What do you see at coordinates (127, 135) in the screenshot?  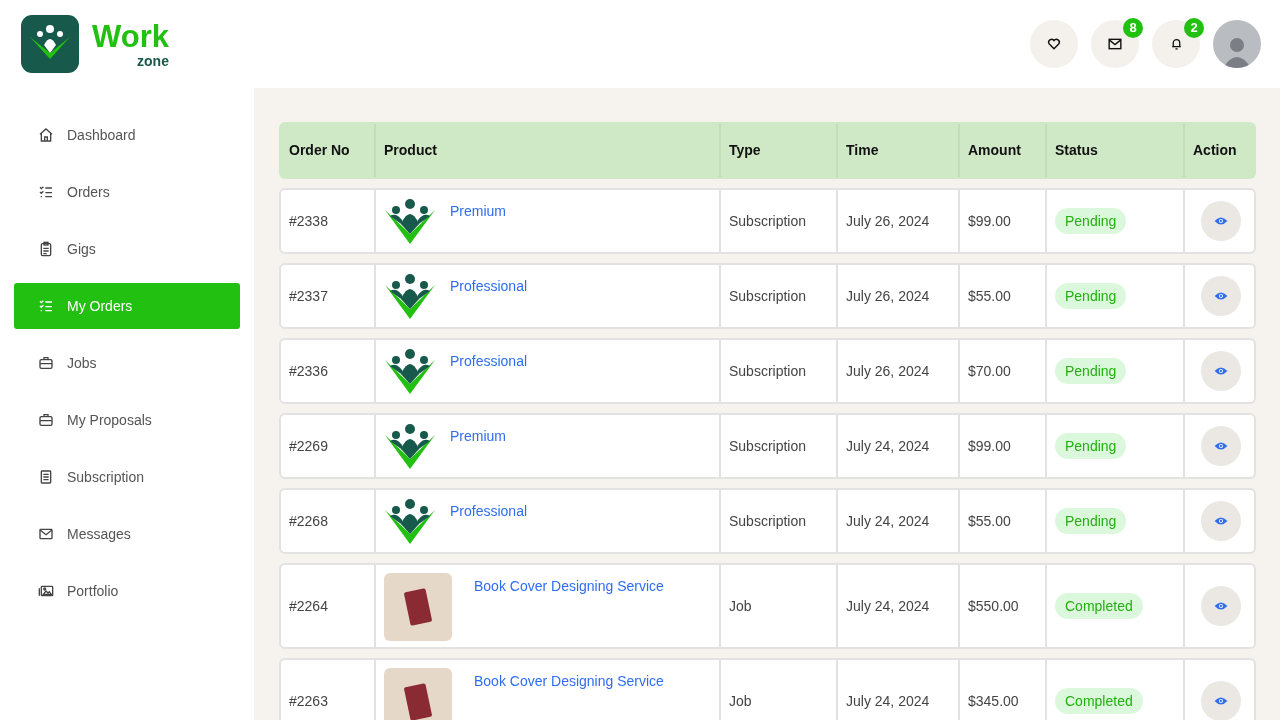 I see `sidebar-item: Dashboard` at bounding box center [127, 135].